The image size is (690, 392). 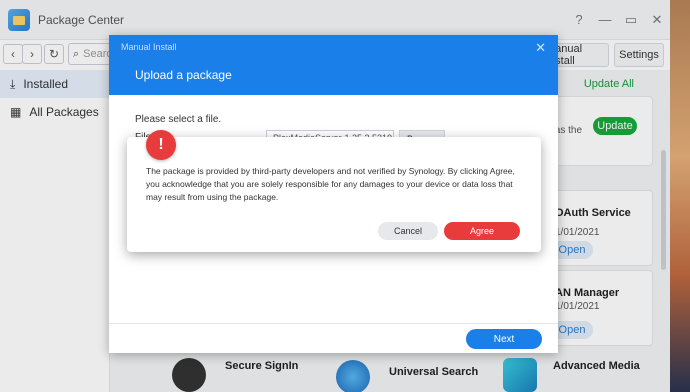 I want to click on warning-icon: !, so click(x=161, y=145).